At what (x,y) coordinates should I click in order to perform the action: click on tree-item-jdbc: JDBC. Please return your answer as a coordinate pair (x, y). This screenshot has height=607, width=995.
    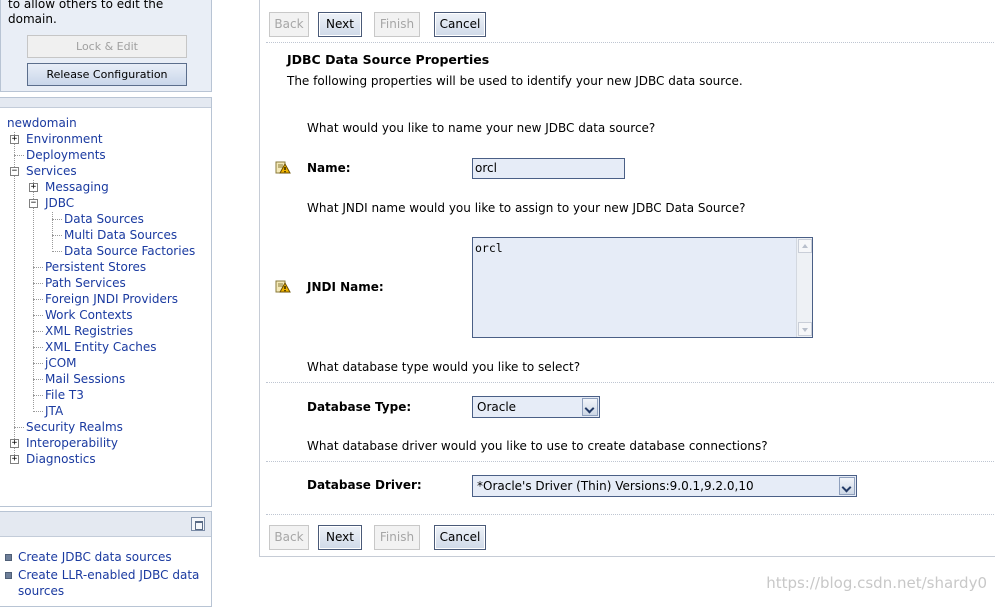
    Looking at the image, I should click on (59, 203).